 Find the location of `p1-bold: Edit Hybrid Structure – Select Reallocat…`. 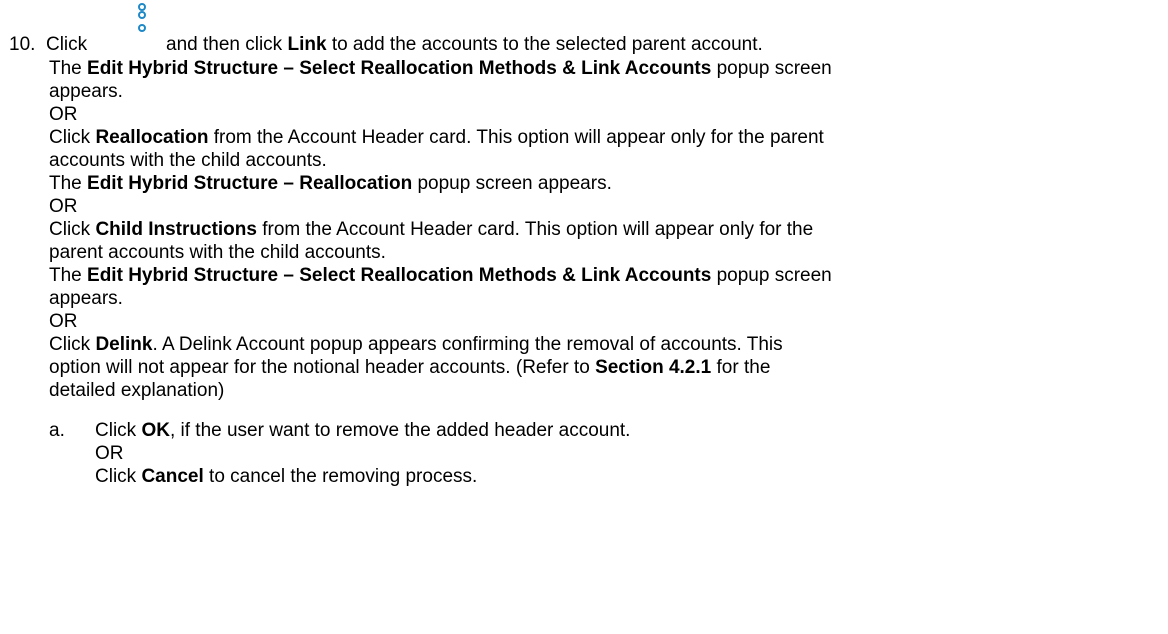

p1-bold: Edit Hybrid Structure – Select Reallocat… is located at coordinates (399, 68).